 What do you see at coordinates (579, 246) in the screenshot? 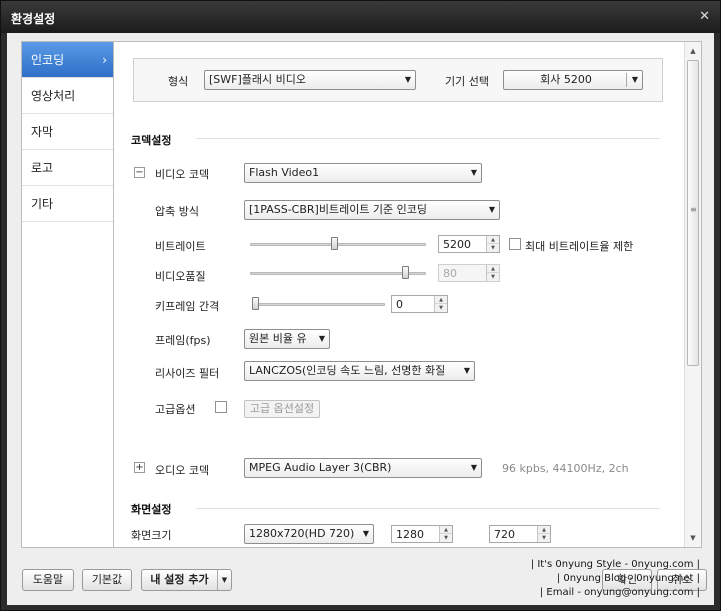
I see `max-bitrate-label: 최대 비트레이트율 제한` at bounding box center [579, 246].